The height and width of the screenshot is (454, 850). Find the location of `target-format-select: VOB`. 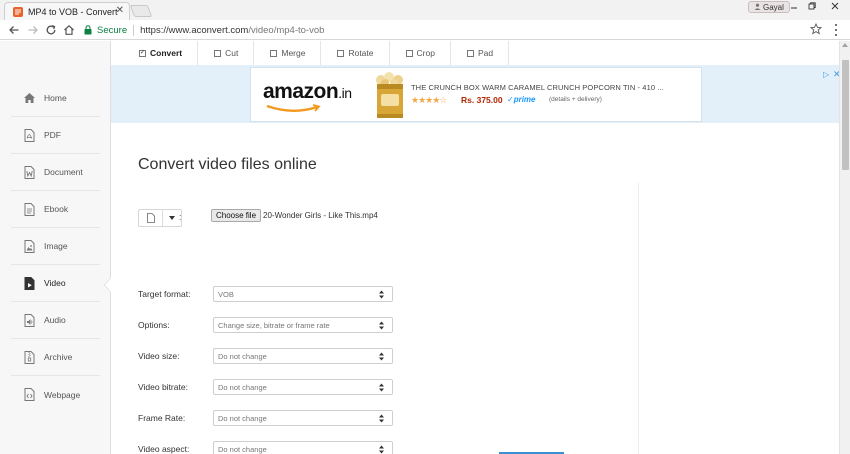

target-format-select: VOB is located at coordinates (303, 294).